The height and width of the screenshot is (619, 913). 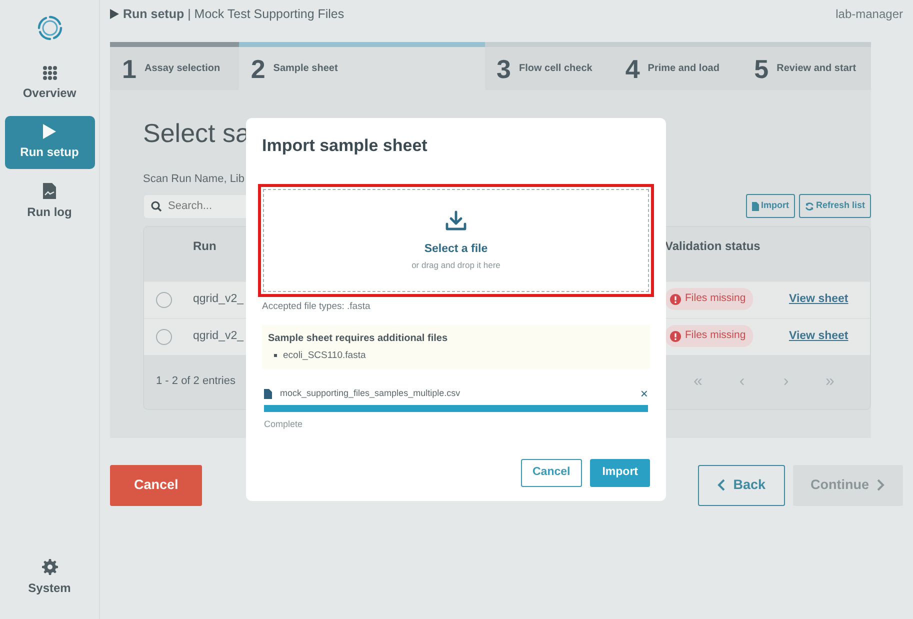 I want to click on step-number: 2, so click(x=258, y=69).